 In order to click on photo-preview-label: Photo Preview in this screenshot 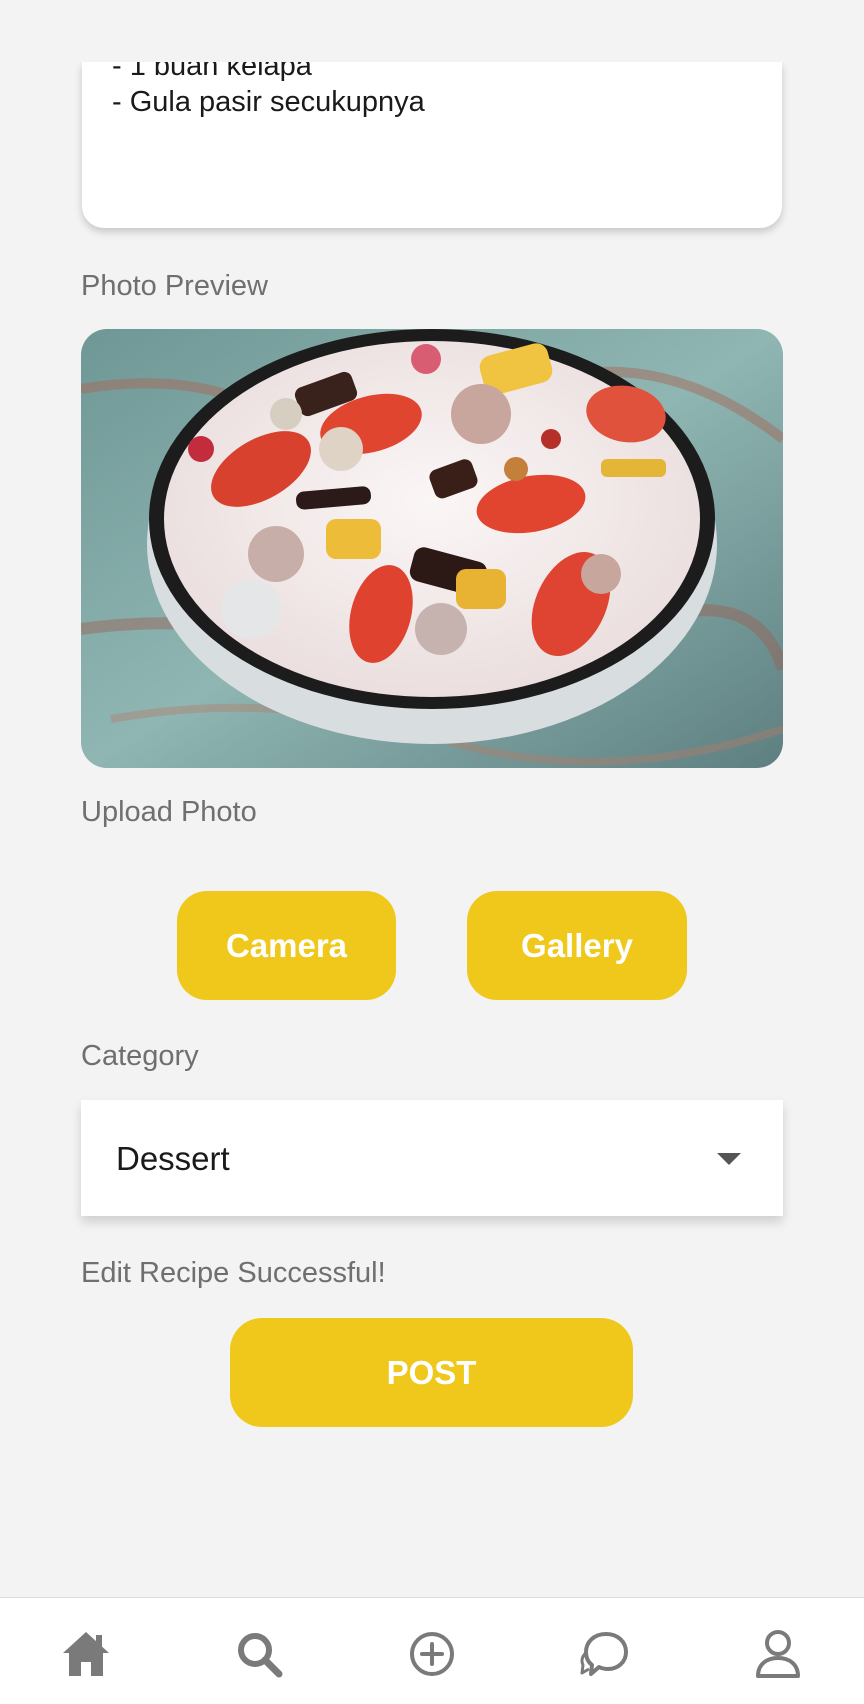, I will do `click(174, 286)`.